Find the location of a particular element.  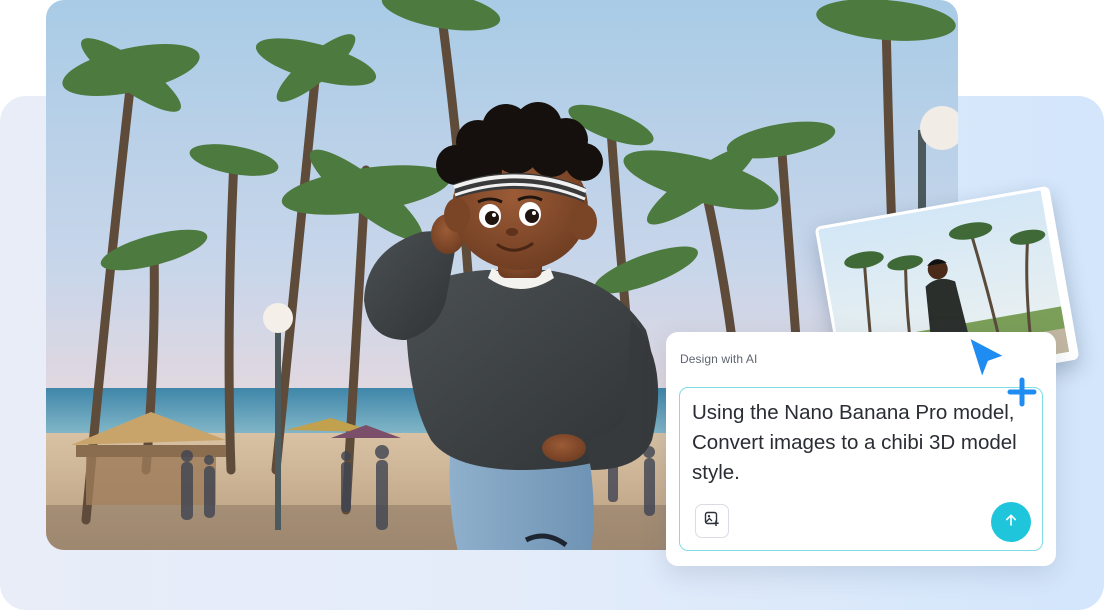

send-button is located at coordinates (1011, 522).